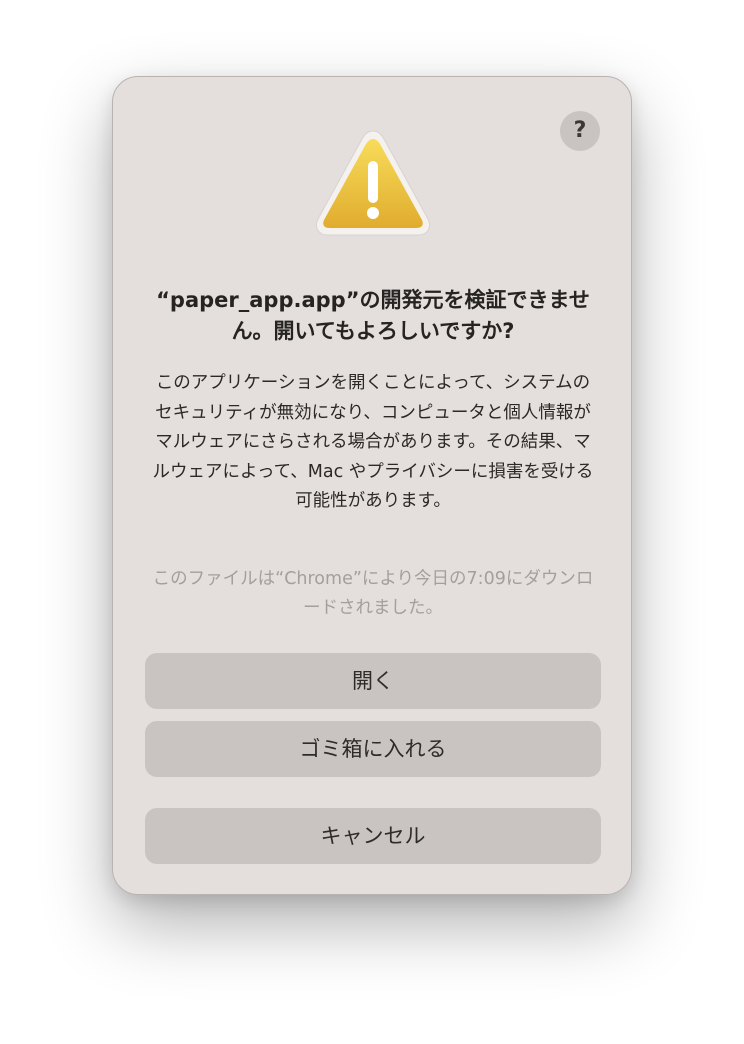  Describe the element at coordinates (373, 593) in the screenshot. I see `download-source-note: このファイルは“Chrome”により今日の7:09にダウンロードされました。` at that location.